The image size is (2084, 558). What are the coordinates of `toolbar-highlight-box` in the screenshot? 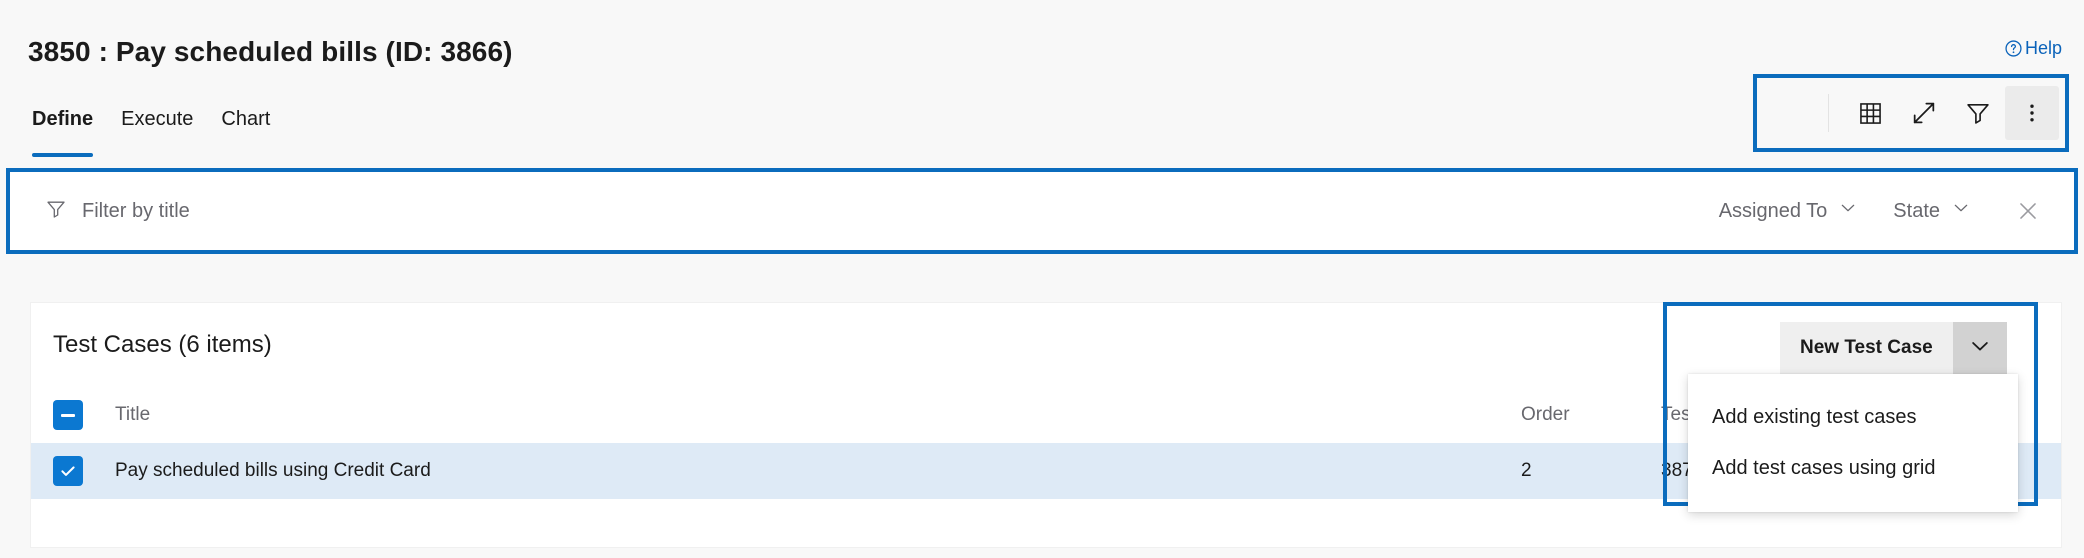 It's located at (1911, 113).